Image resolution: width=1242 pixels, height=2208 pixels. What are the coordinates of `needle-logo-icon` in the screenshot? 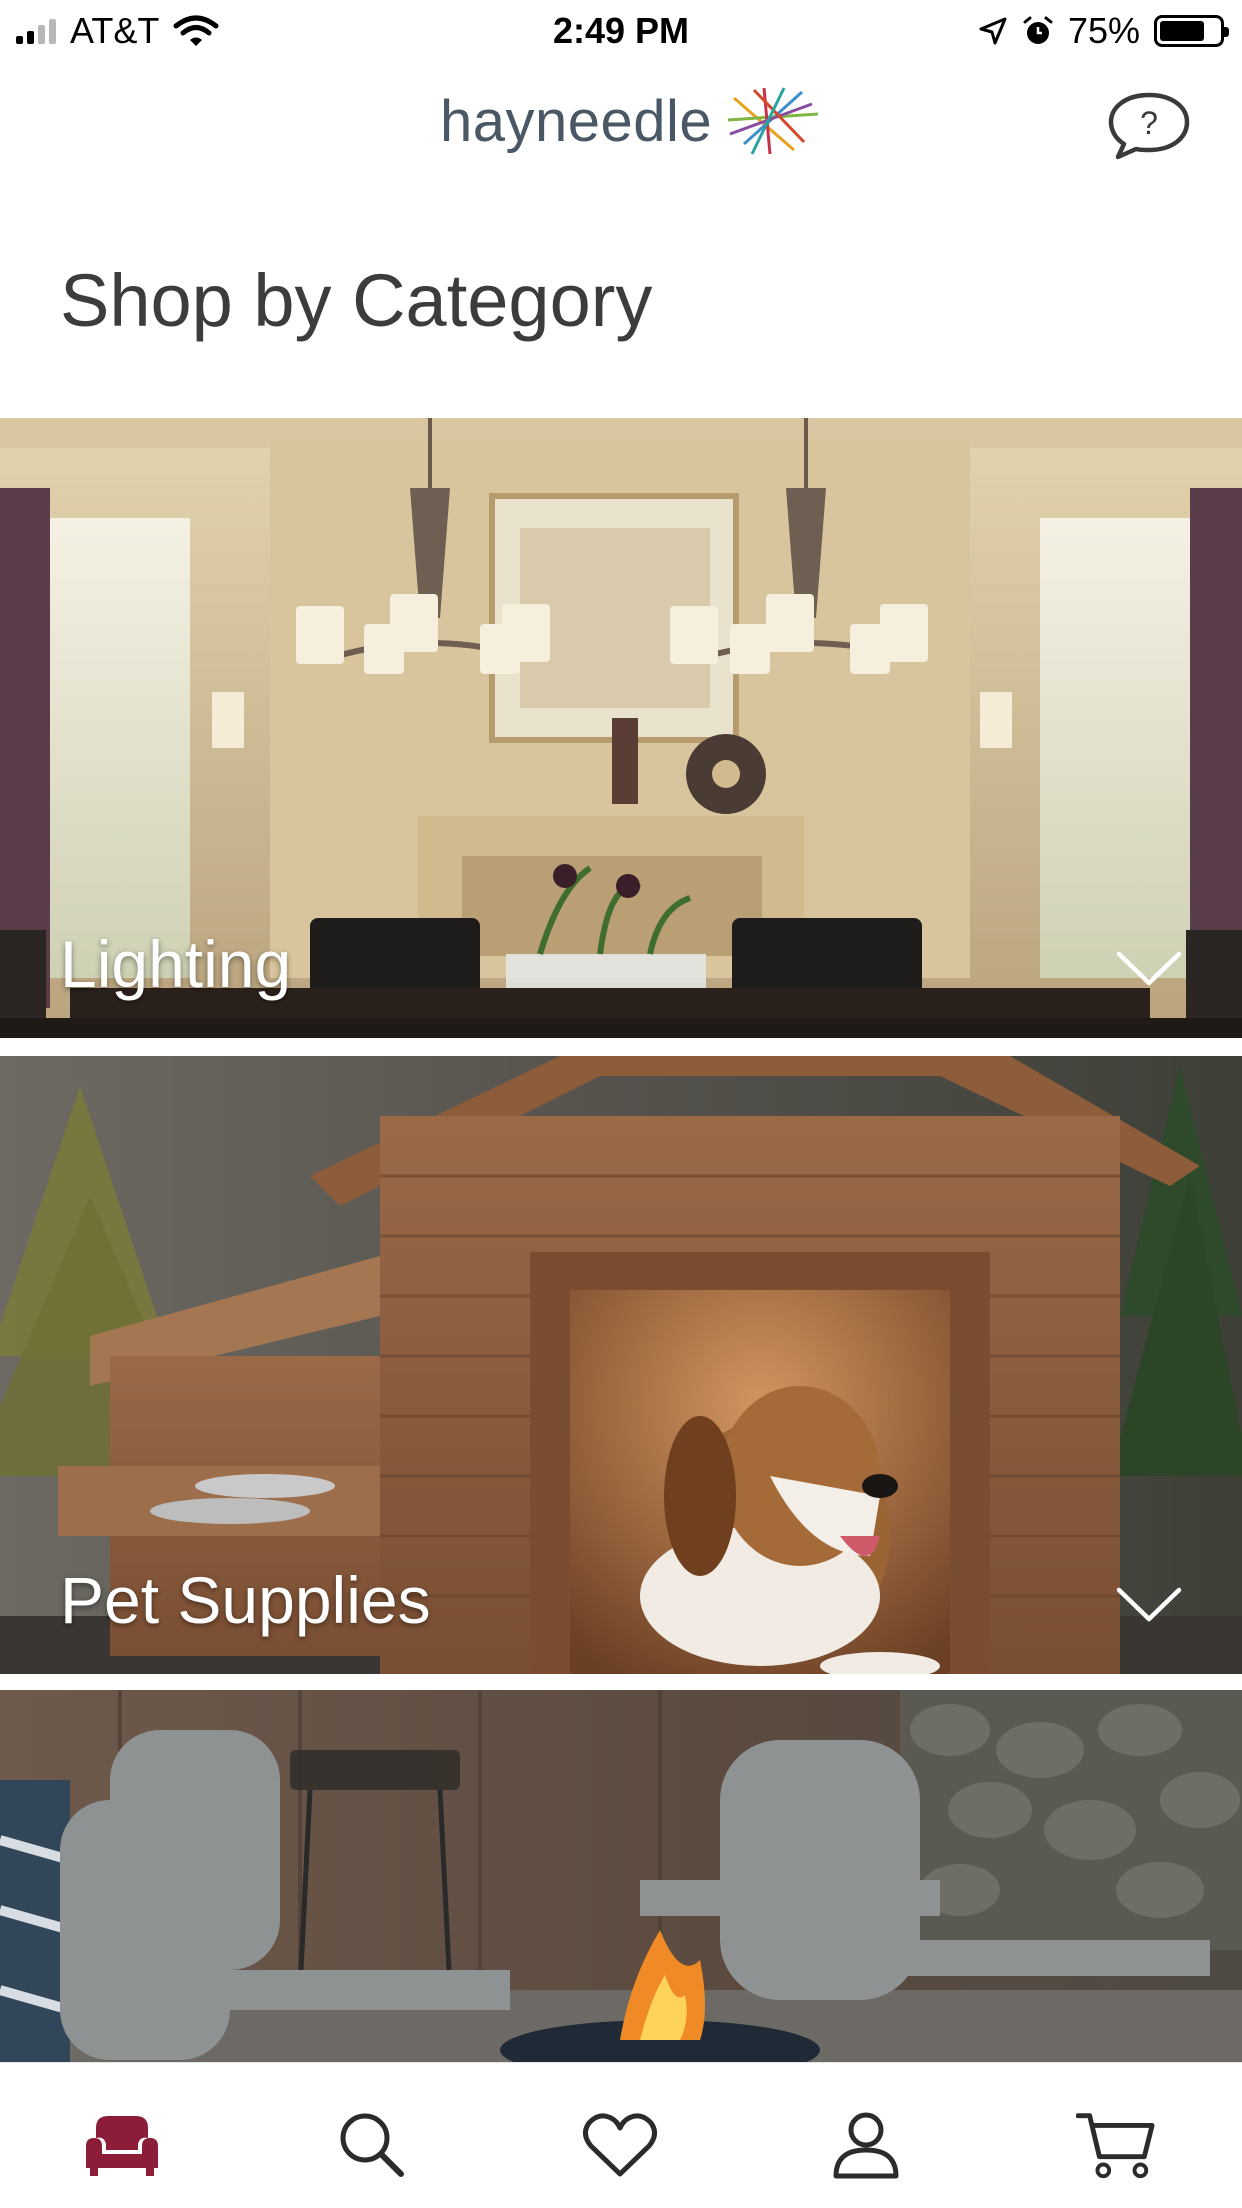 It's located at (773, 121).